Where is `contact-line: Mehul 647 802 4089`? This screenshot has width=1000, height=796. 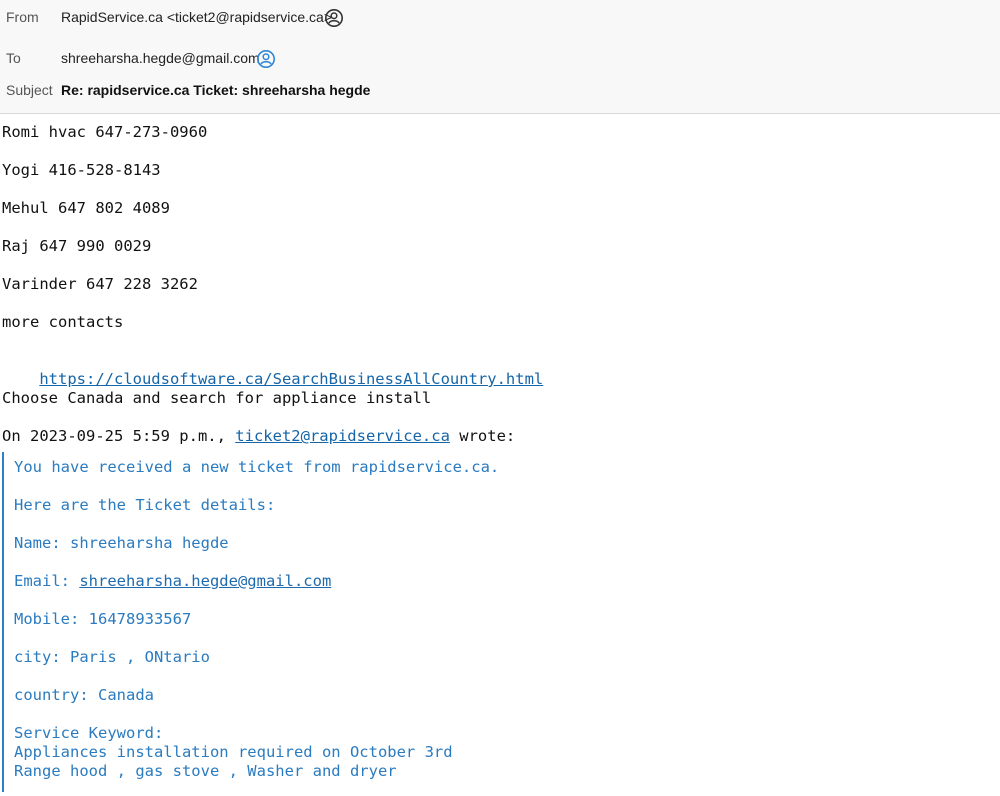
contact-line: Mehul 647 802 4089 is located at coordinates (86, 208).